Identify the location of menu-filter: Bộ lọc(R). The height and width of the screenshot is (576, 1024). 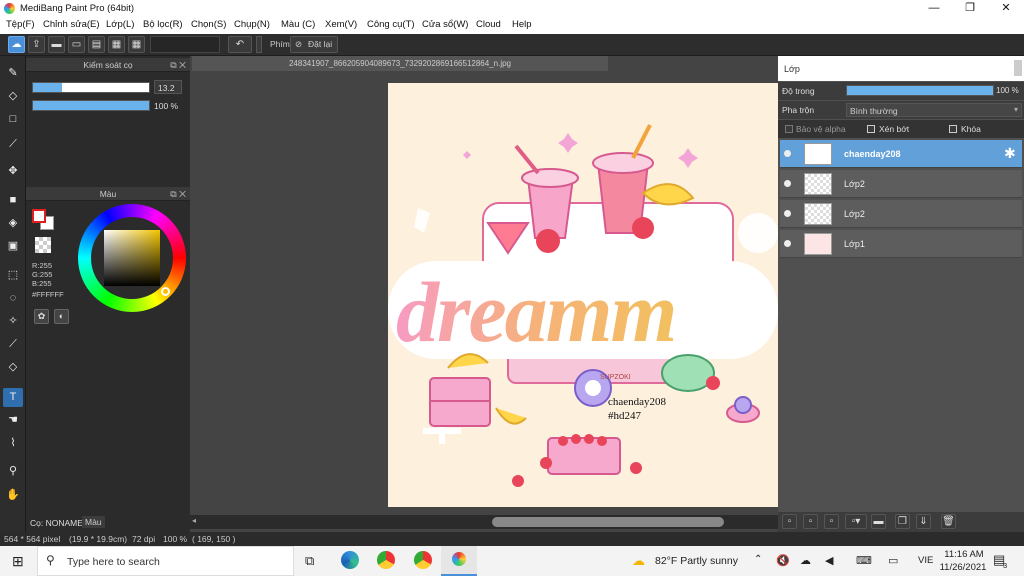
(163, 24).